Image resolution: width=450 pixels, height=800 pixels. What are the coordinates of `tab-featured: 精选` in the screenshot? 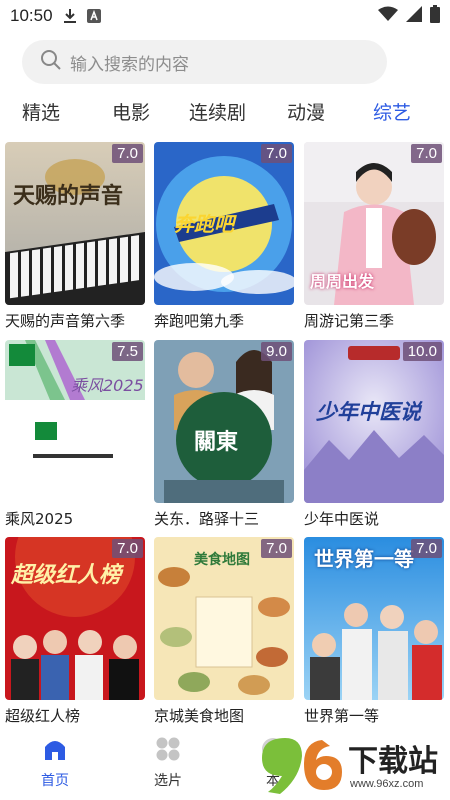 It's located at (41, 113).